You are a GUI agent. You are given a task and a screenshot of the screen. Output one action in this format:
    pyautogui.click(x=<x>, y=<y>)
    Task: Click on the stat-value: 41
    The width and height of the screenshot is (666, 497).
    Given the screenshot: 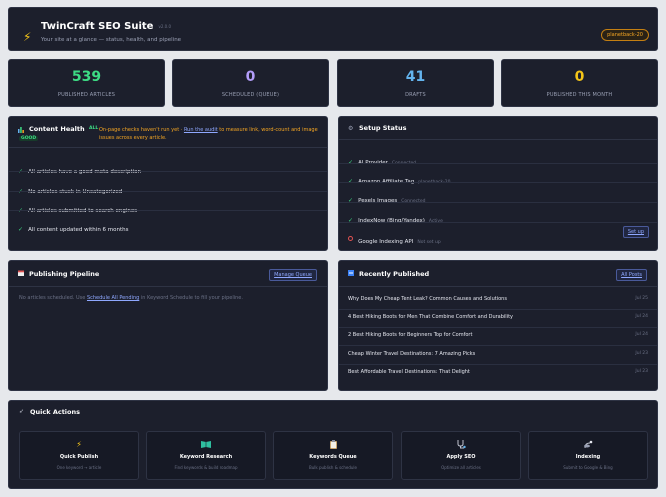 What is the action you would take?
    pyautogui.click(x=415, y=77)
    